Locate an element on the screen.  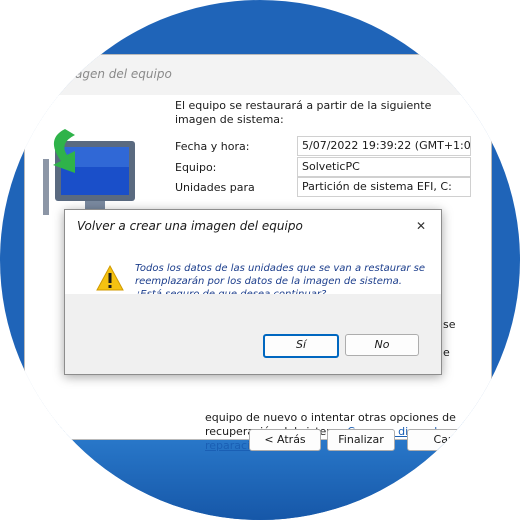
finish-button: Finalizar is located at coordinates (361, 440).